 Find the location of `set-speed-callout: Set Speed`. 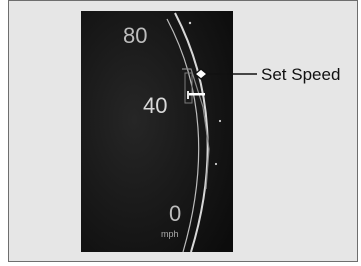

set-speed-callout: Set Speed is located at coordinates (301, 74).